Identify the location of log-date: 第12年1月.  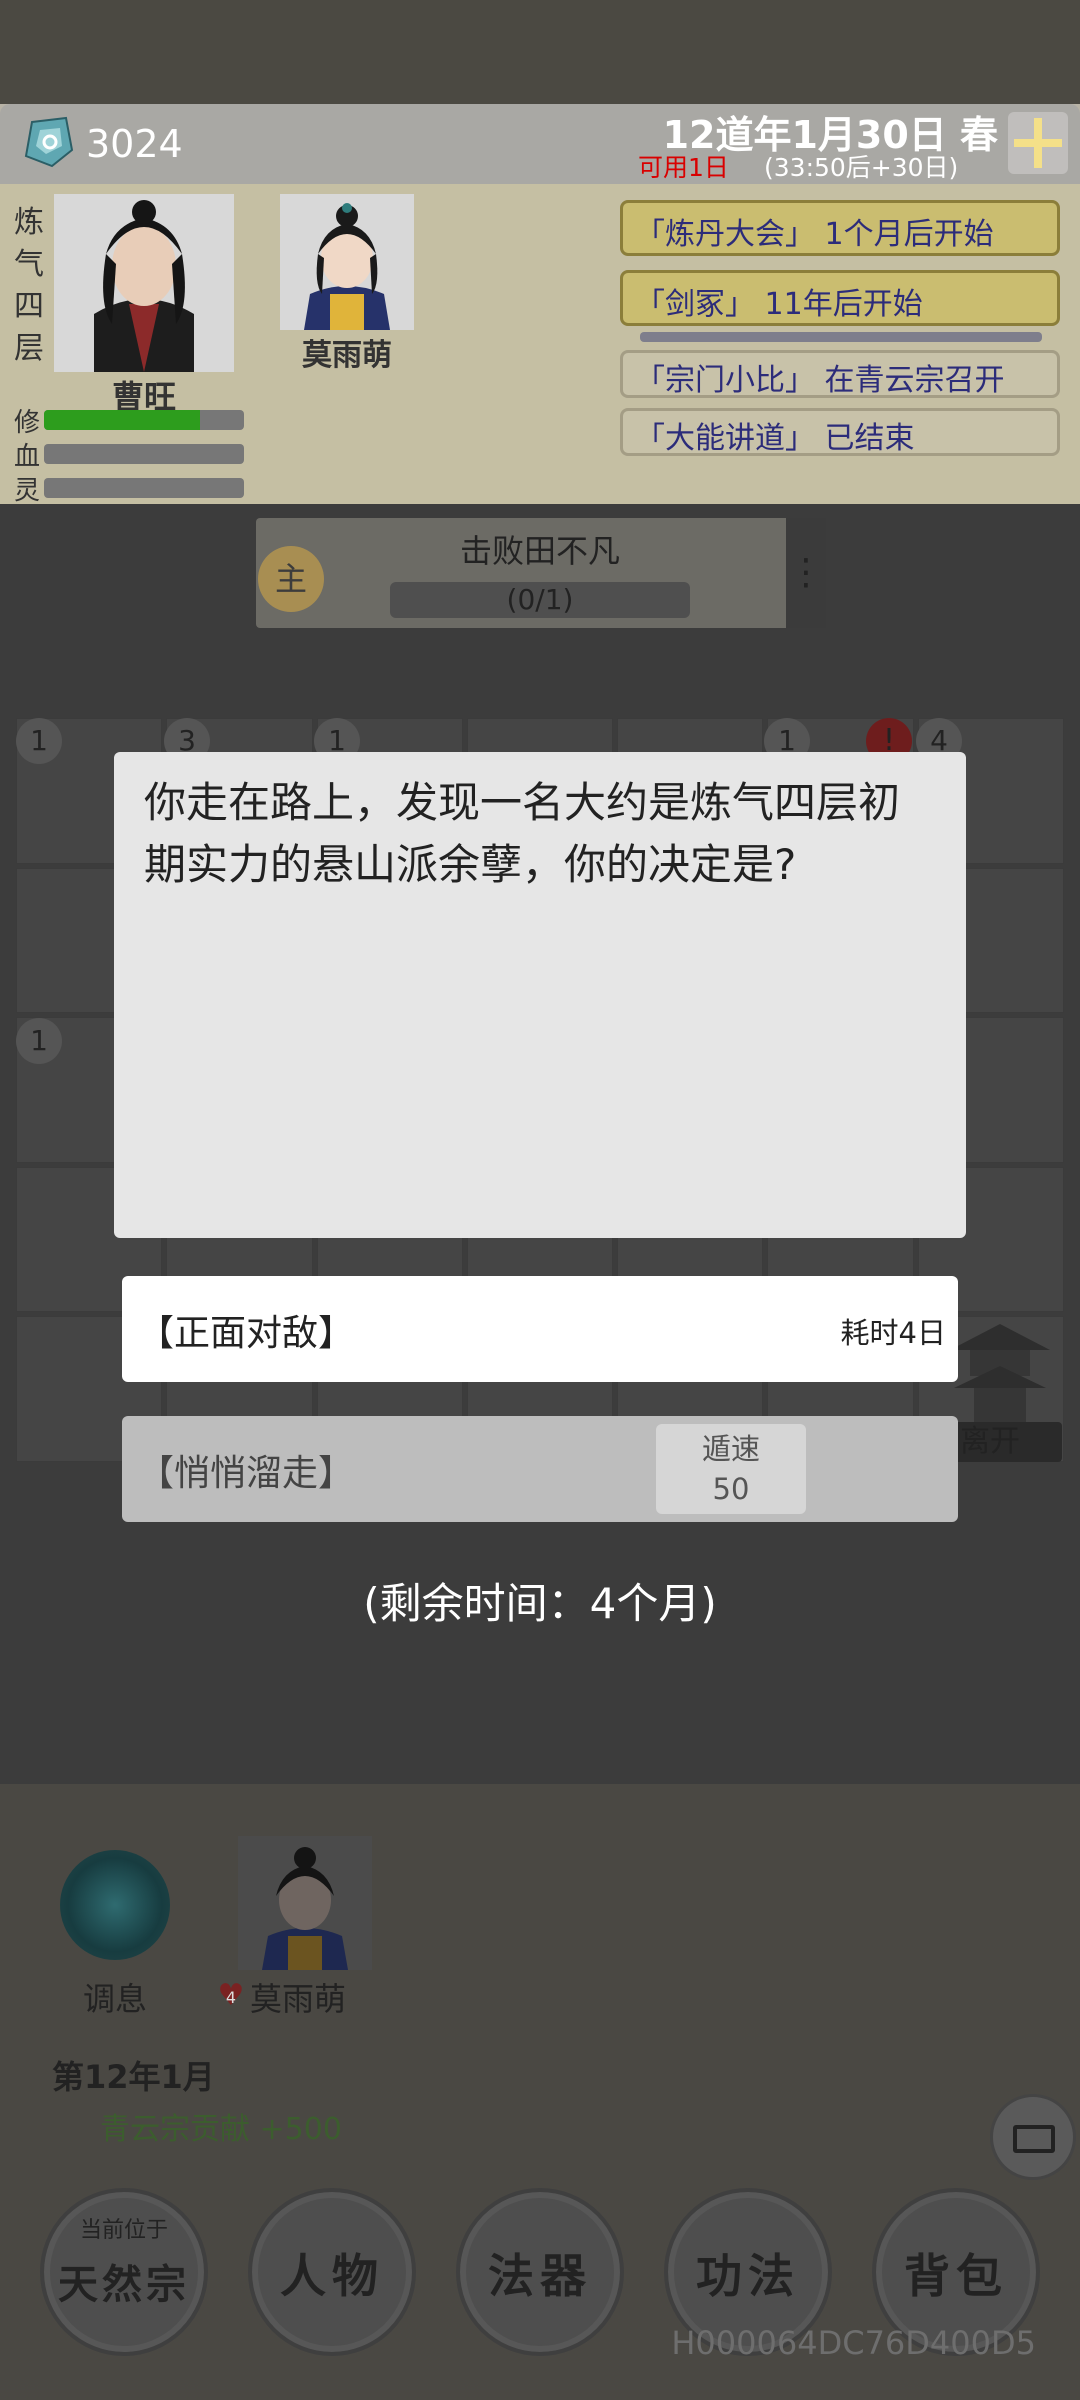
(133, 2077).